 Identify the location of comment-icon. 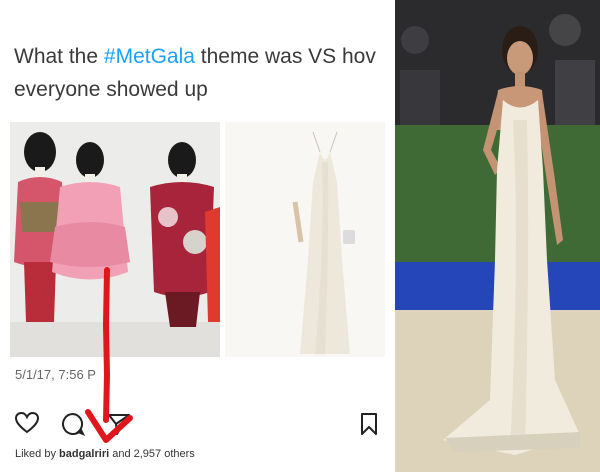
(73, 424).